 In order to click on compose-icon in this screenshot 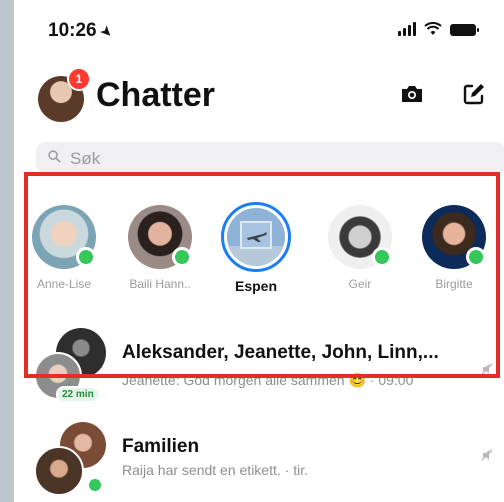, I will do `click(473, 94)`.